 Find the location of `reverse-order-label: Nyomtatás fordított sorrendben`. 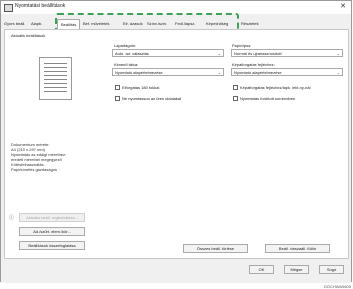

reverse-order-label: Nyomtatás fordított sorrendben is located at coordinates (268, 98).